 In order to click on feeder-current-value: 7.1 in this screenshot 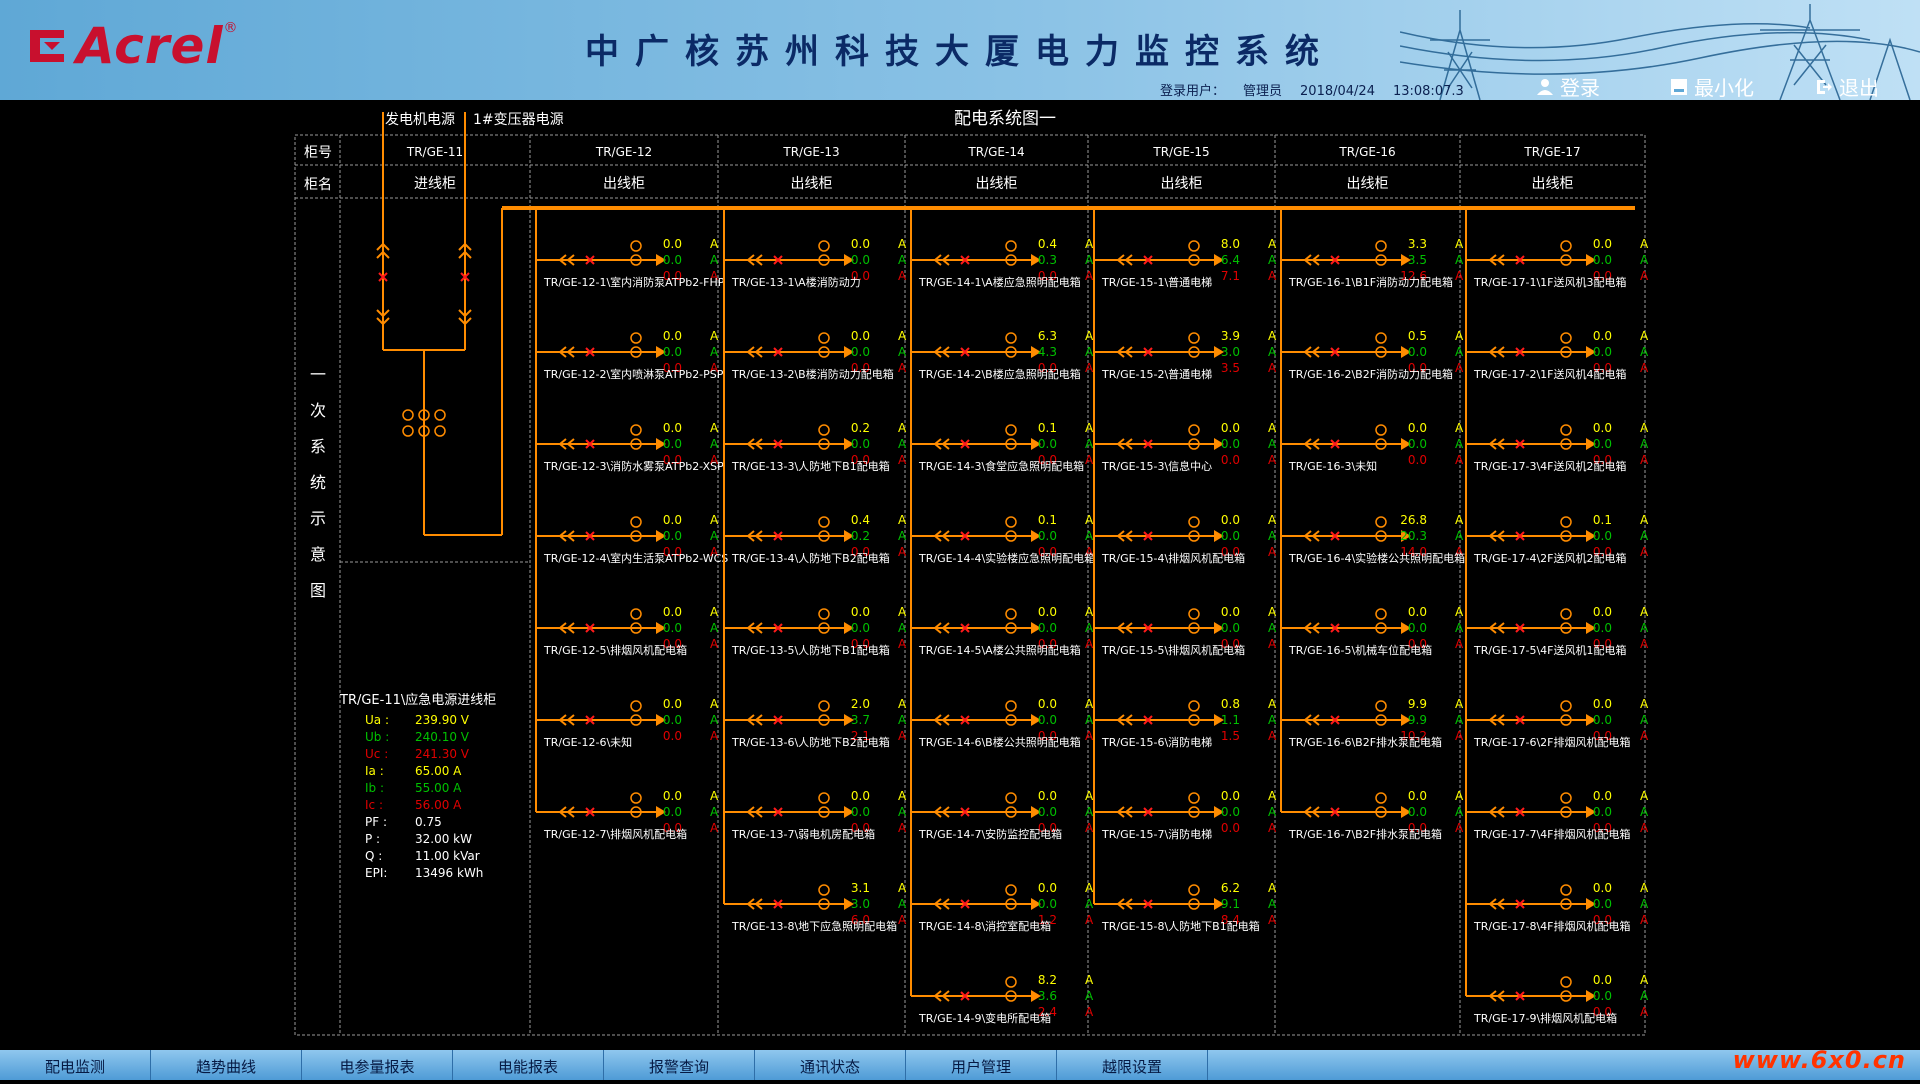, I will do `click(1230, 276)`.